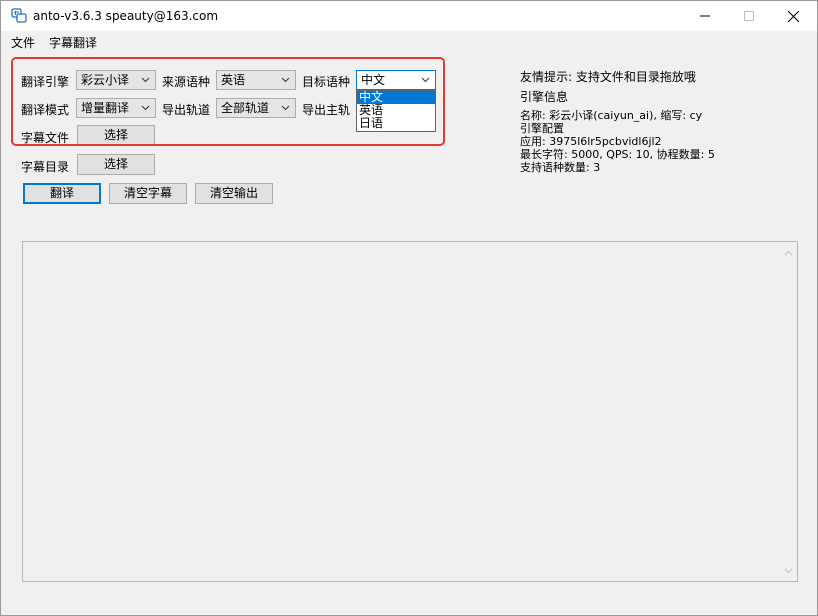  Describe the element at coordinates (591, 141) in the screenshot. I see `engine-app-line: 应用: 3975l6lr5pcbvidl6jl2` at that location.